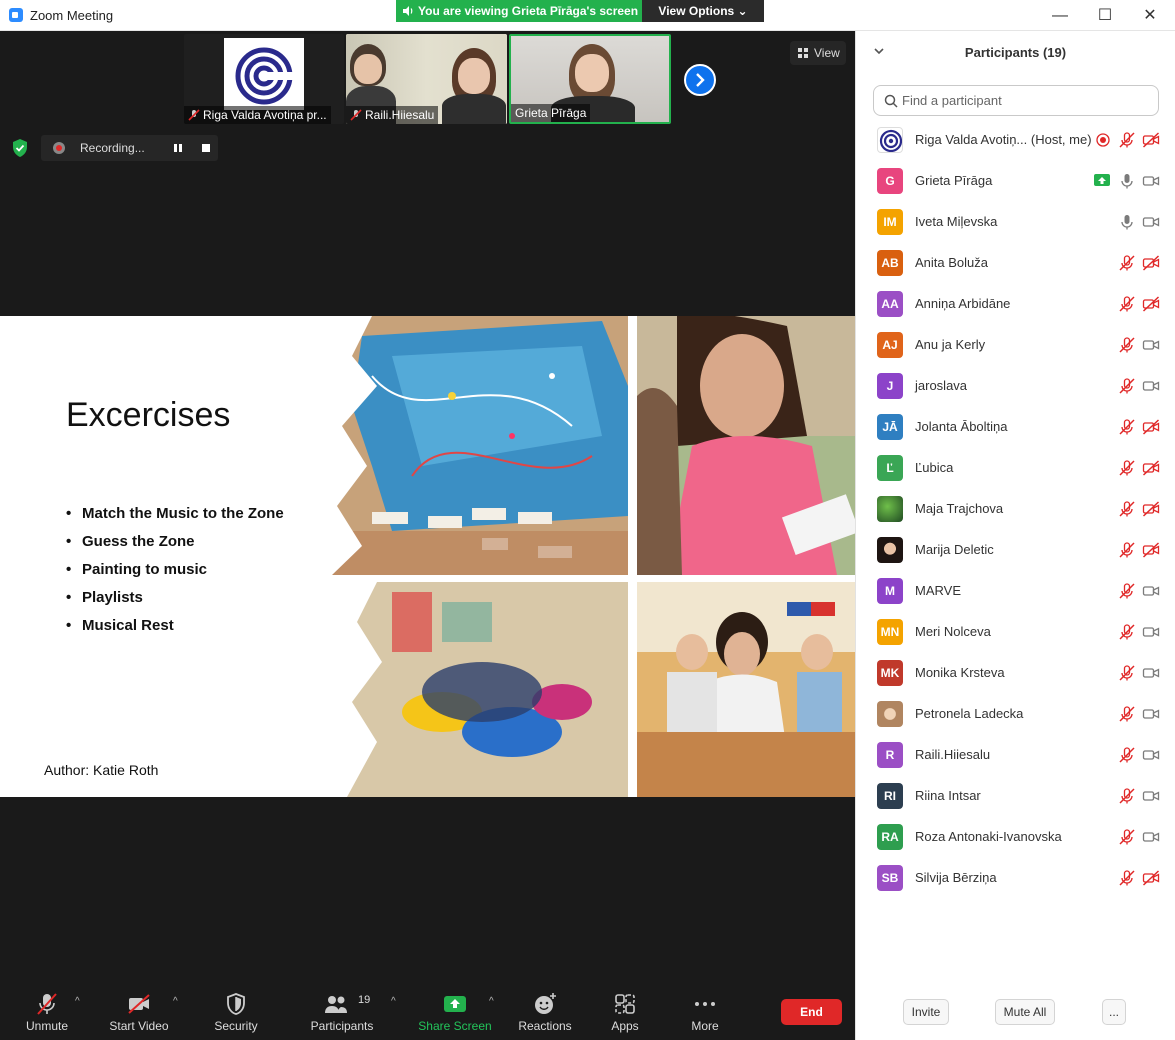 This screenshot has height=1040, width=1175. I want to click on participant-row: RI Riina Intsar, so click(1015, 795).